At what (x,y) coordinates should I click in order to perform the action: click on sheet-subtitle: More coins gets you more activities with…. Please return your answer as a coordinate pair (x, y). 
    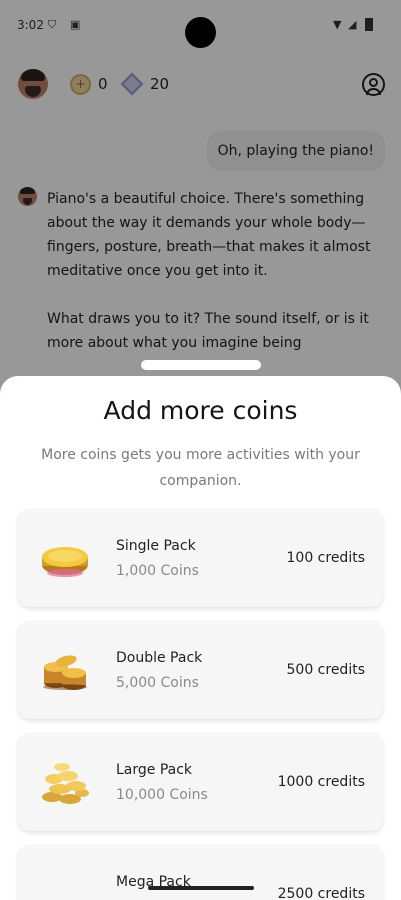
    Looking at the image, I should click on (200, 468).